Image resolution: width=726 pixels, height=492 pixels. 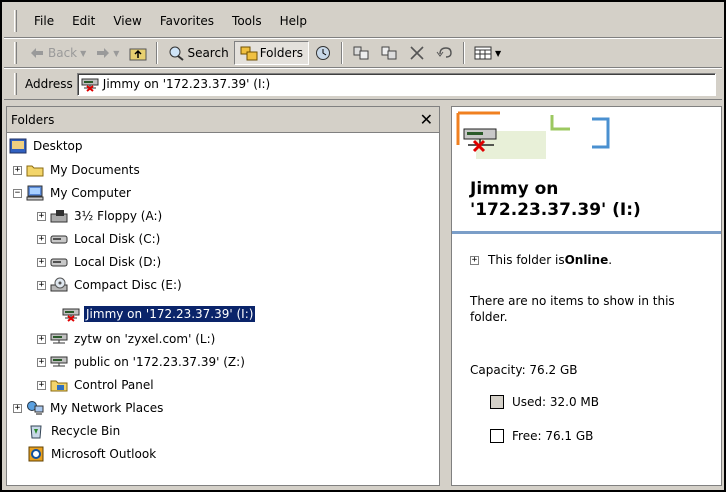 I want to click on tree-item-my-computer: − My Computer, so click(x=73, y=193).